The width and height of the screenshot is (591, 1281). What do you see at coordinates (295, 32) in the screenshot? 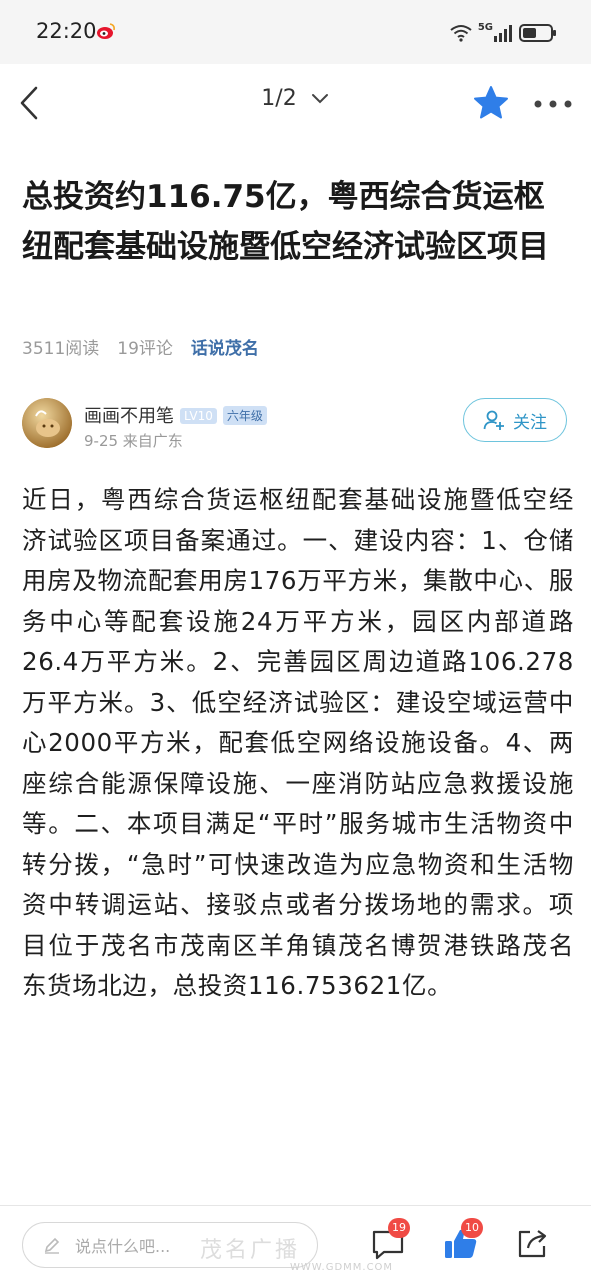
I see `status-bar: 22:20 5G` at bounding box center [295, 32].